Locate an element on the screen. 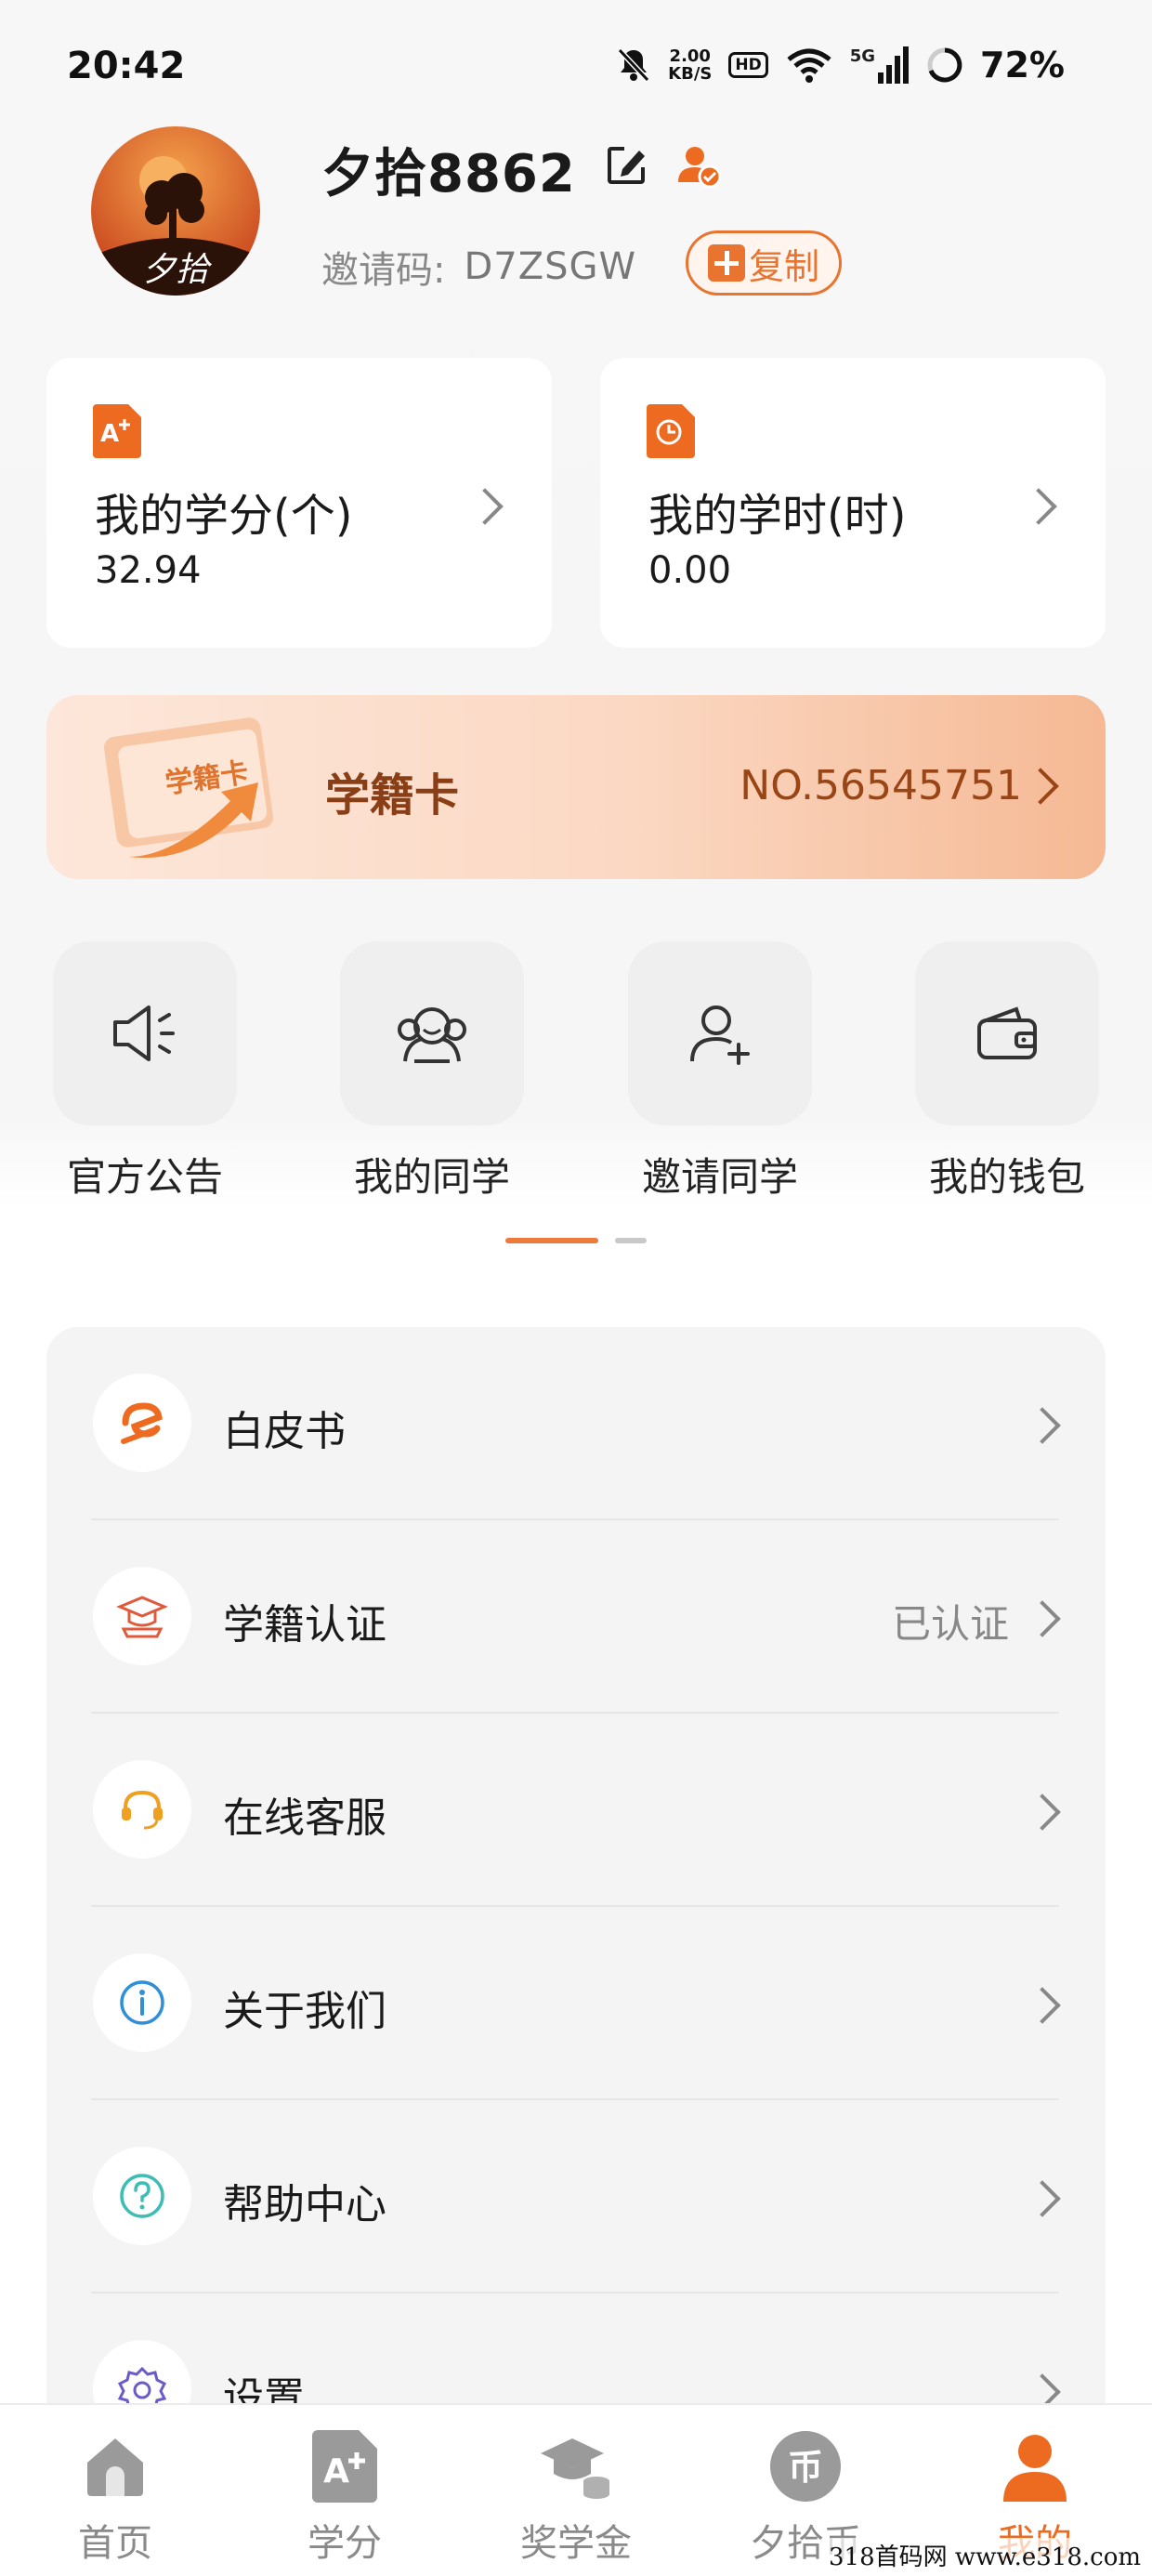 The image size is (1152, 2576). net-speed-unit: KB/S is located at coordinates (690, 74).